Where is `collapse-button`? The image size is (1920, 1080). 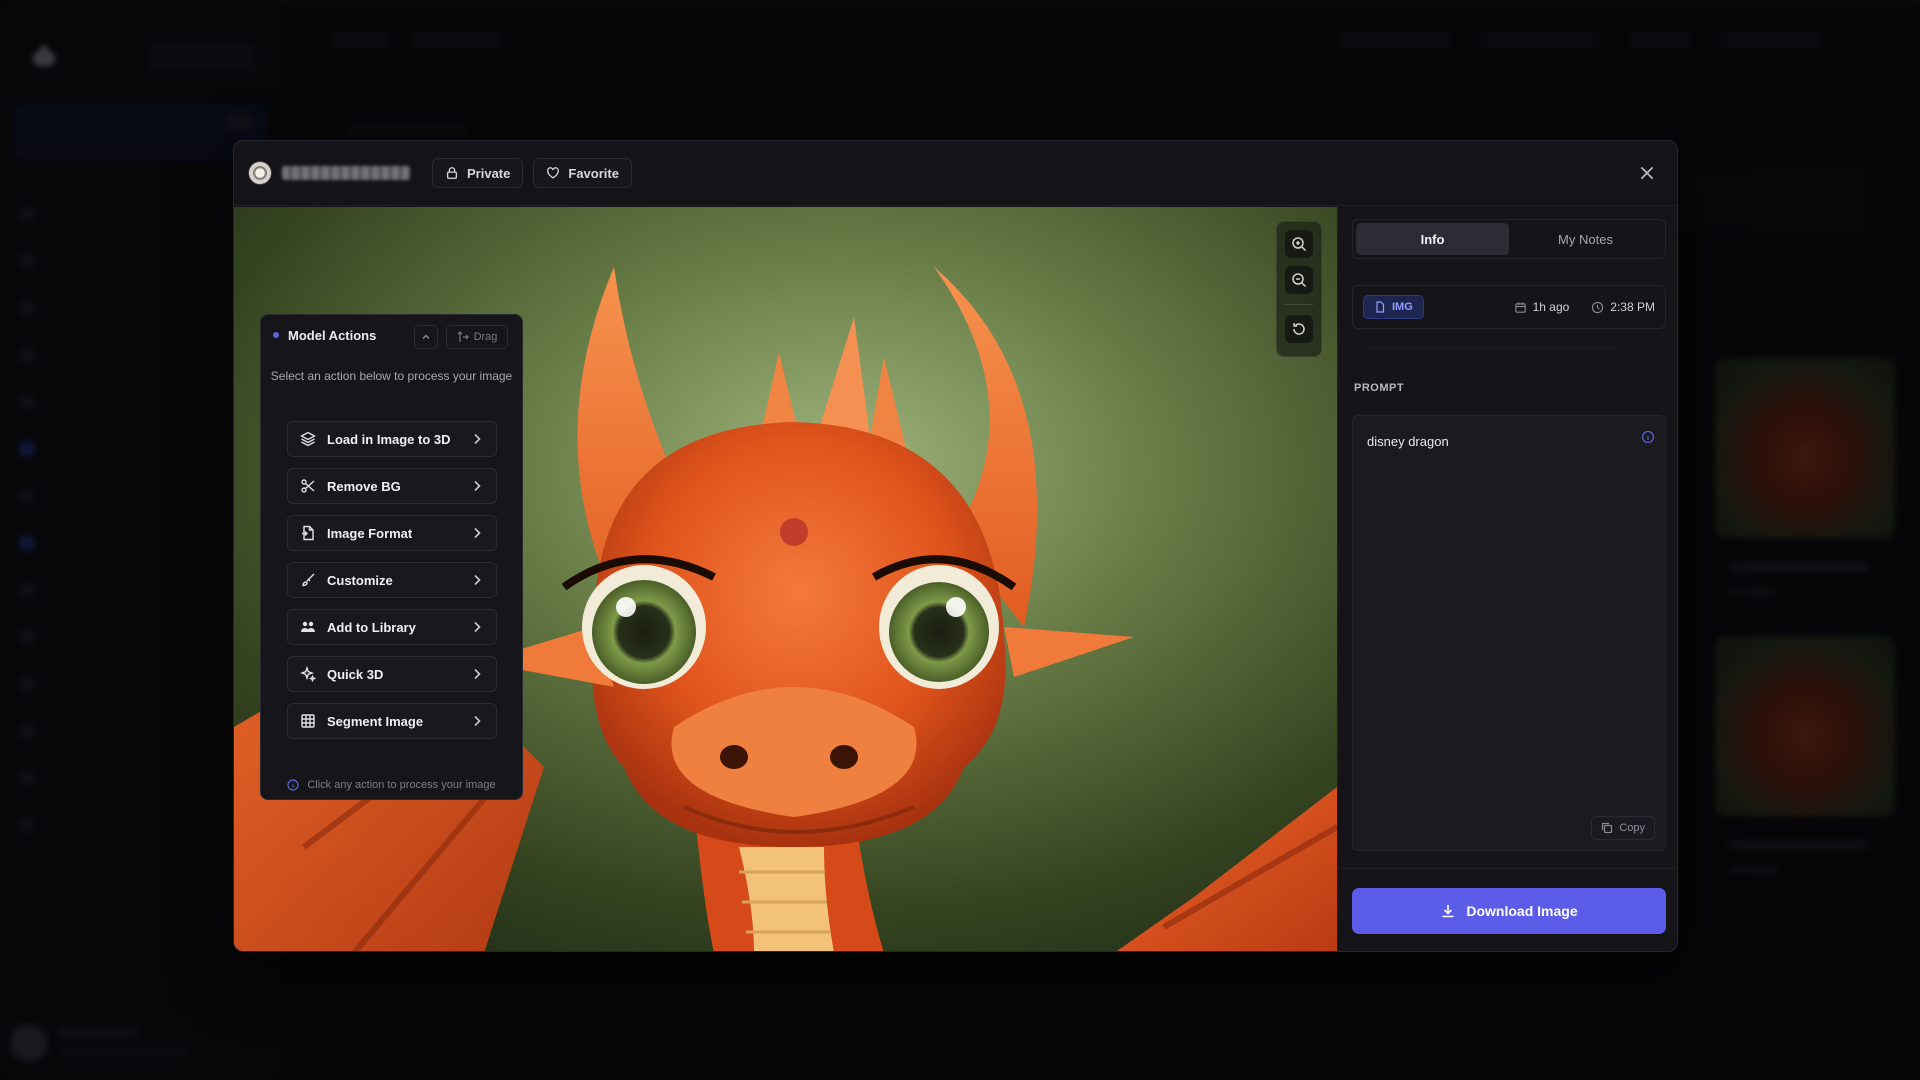
collapse-button is located at coordinates (426, 337).